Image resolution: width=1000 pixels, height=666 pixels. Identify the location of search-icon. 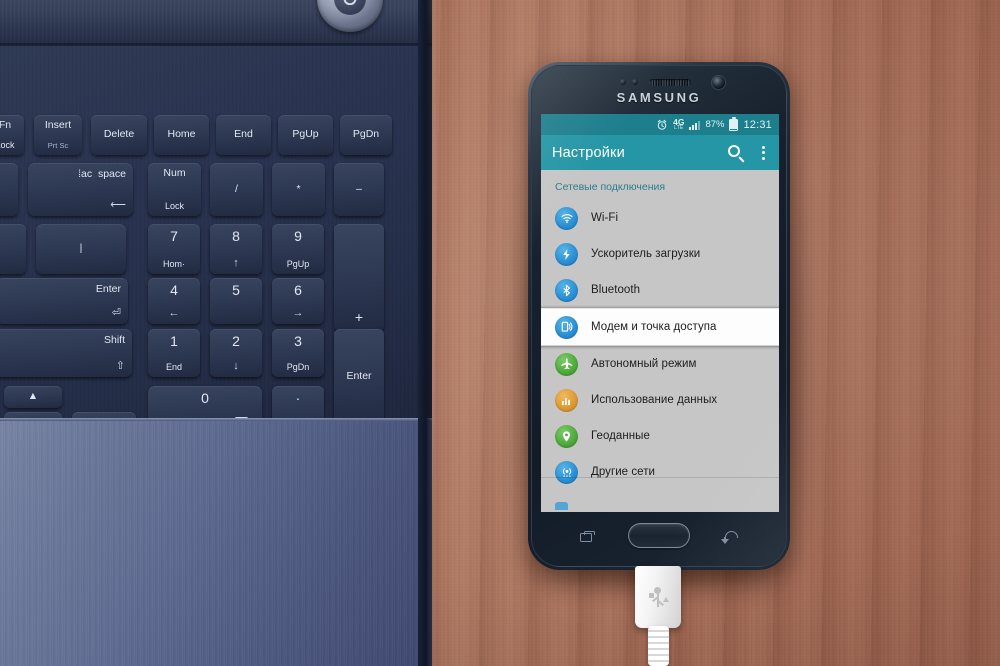
(736, 153).